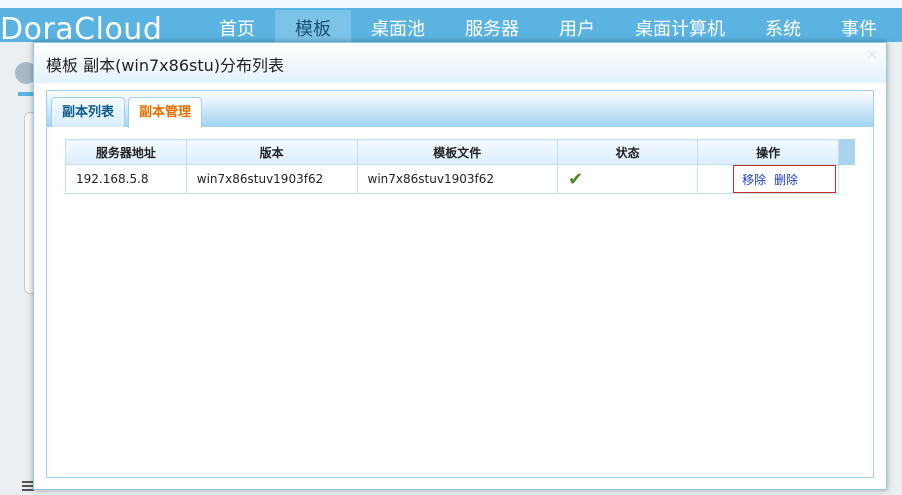 This screenshot has height=495, width=902. What do you see at coordinates (872, 55) in the screenshot?
I see `close-icon: ×` at bounding box center [872, 55].